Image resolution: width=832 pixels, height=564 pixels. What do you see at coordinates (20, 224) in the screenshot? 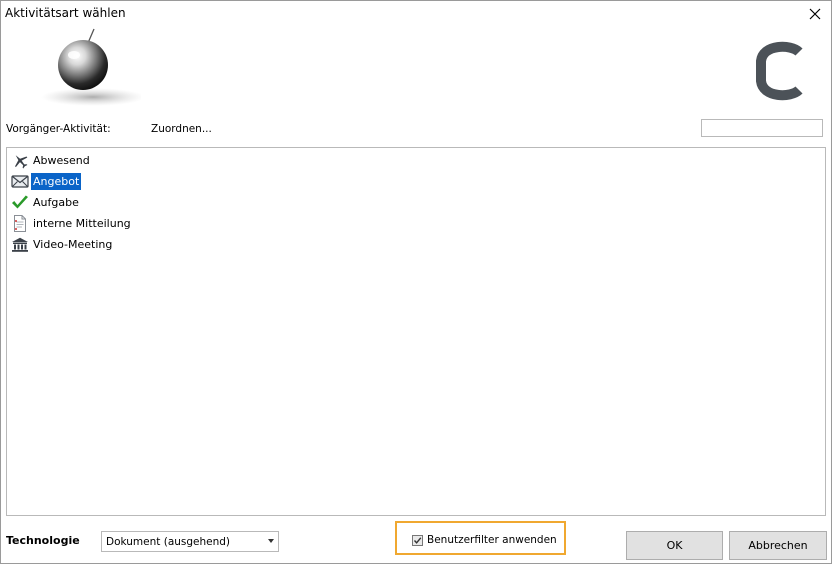
I see `document-icon` at bounding box center [20, 224].